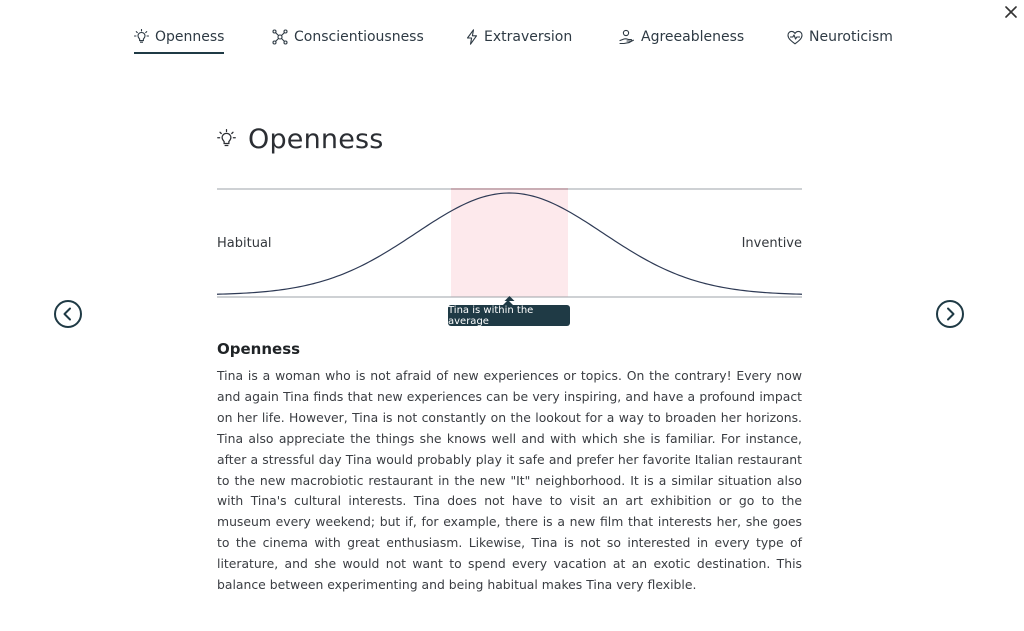  I want to click on chevron-left-icon, so click(68, 314).